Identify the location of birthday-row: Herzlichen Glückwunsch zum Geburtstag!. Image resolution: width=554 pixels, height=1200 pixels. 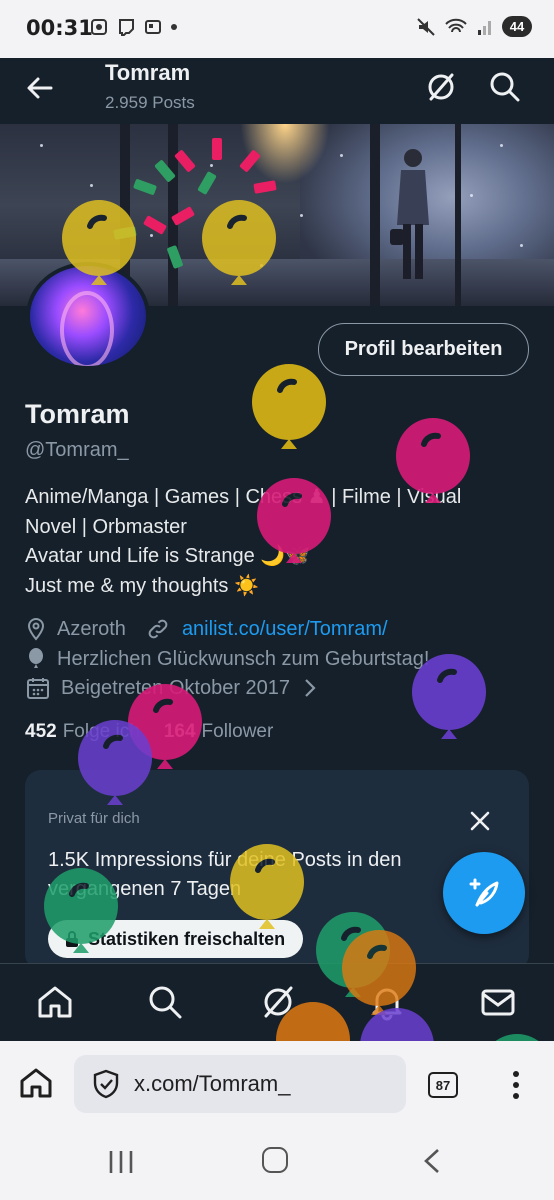
(227, 659).